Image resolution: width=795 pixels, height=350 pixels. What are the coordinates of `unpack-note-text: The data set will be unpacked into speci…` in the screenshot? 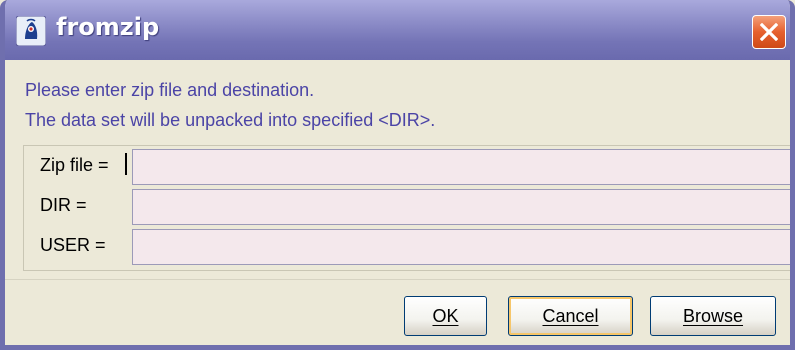 It's located at (230, 120).